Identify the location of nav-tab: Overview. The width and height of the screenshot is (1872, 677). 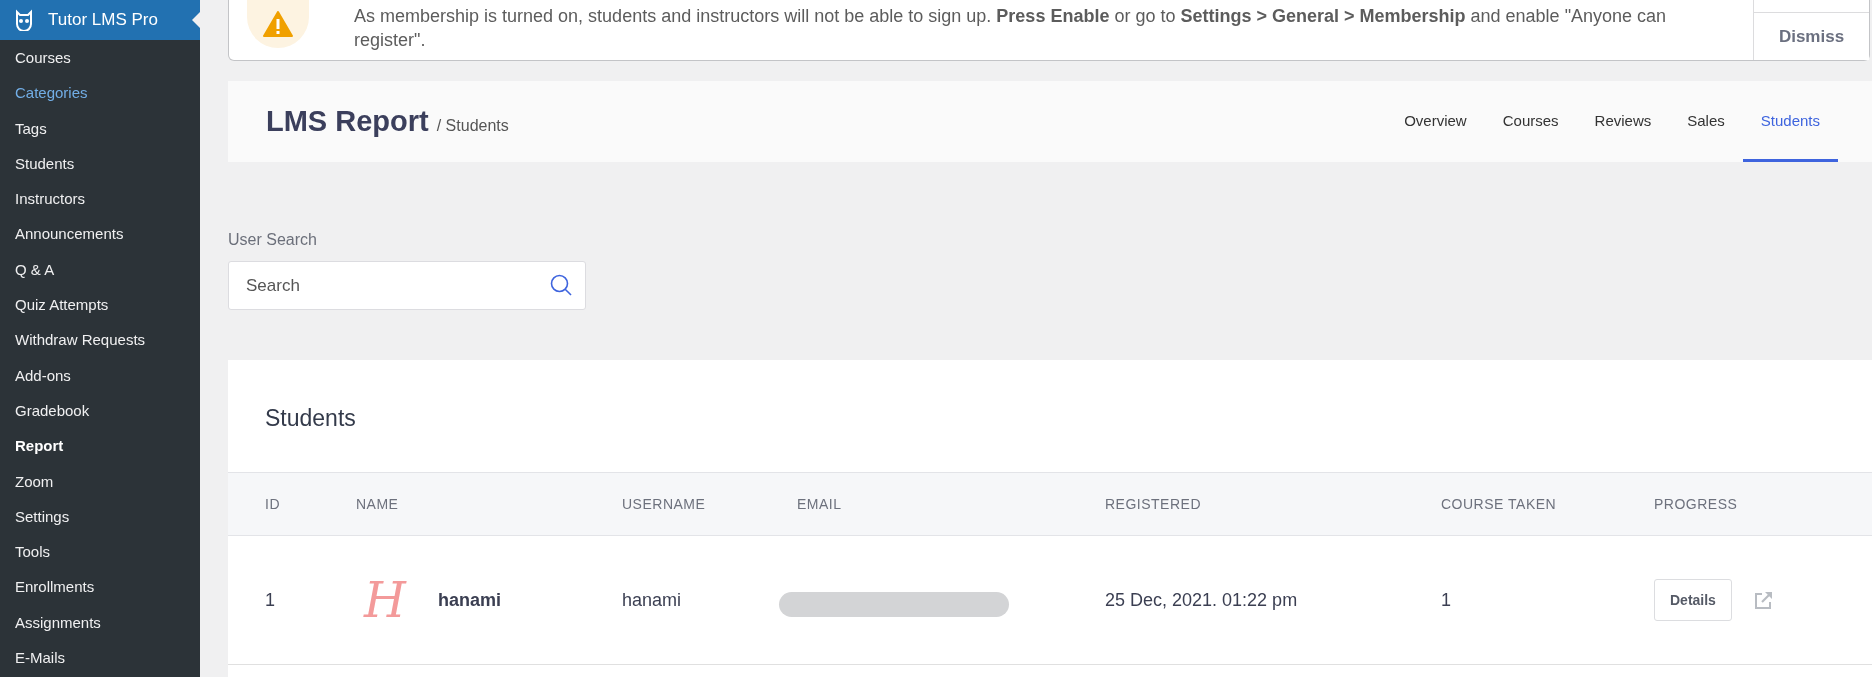
(1435, 121).